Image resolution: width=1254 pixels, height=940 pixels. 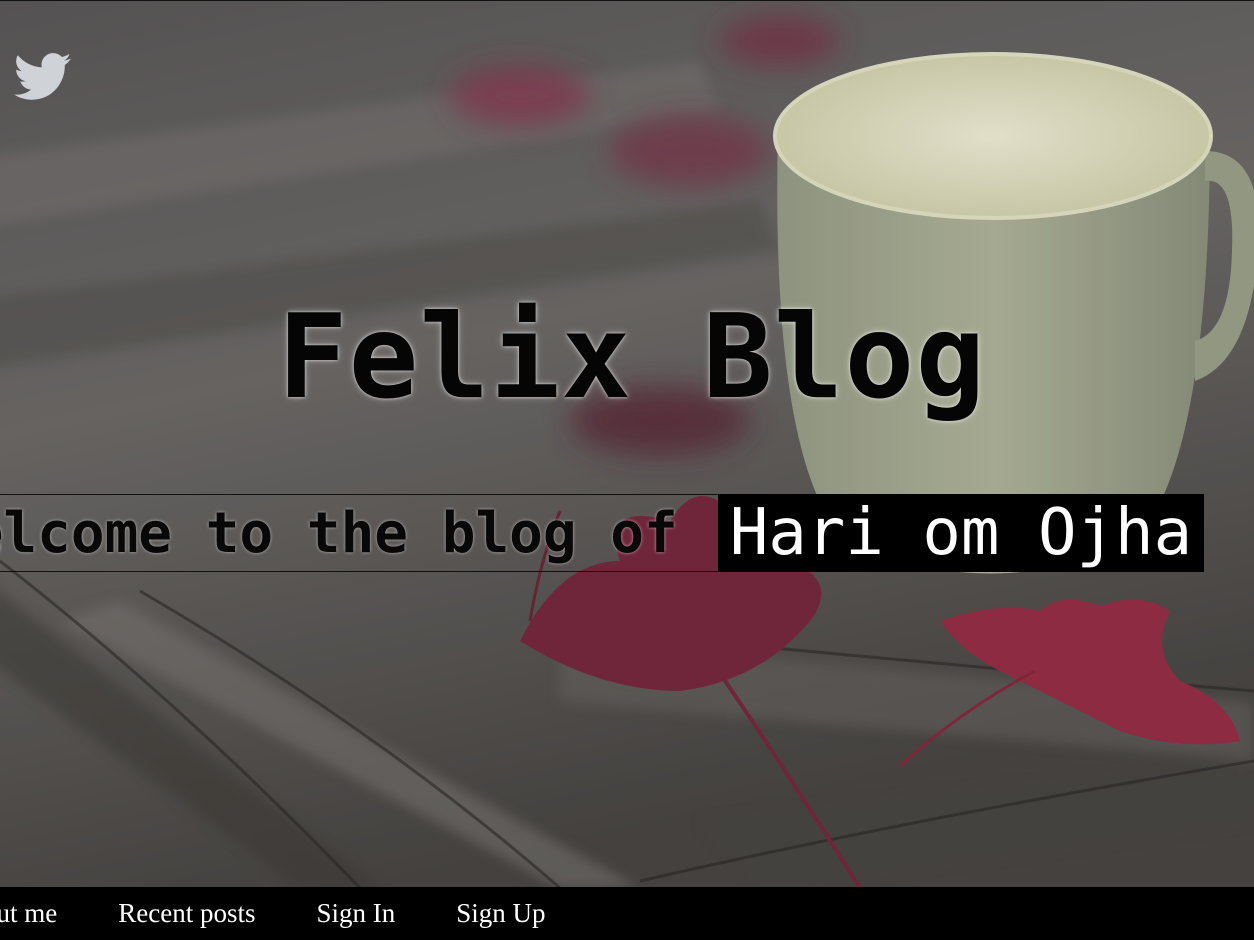 What do you see at coordinates (186, 913) in the screenshot?
I see `nav-item-recent-posts: Recent posts` at bounding box center [186, 913].